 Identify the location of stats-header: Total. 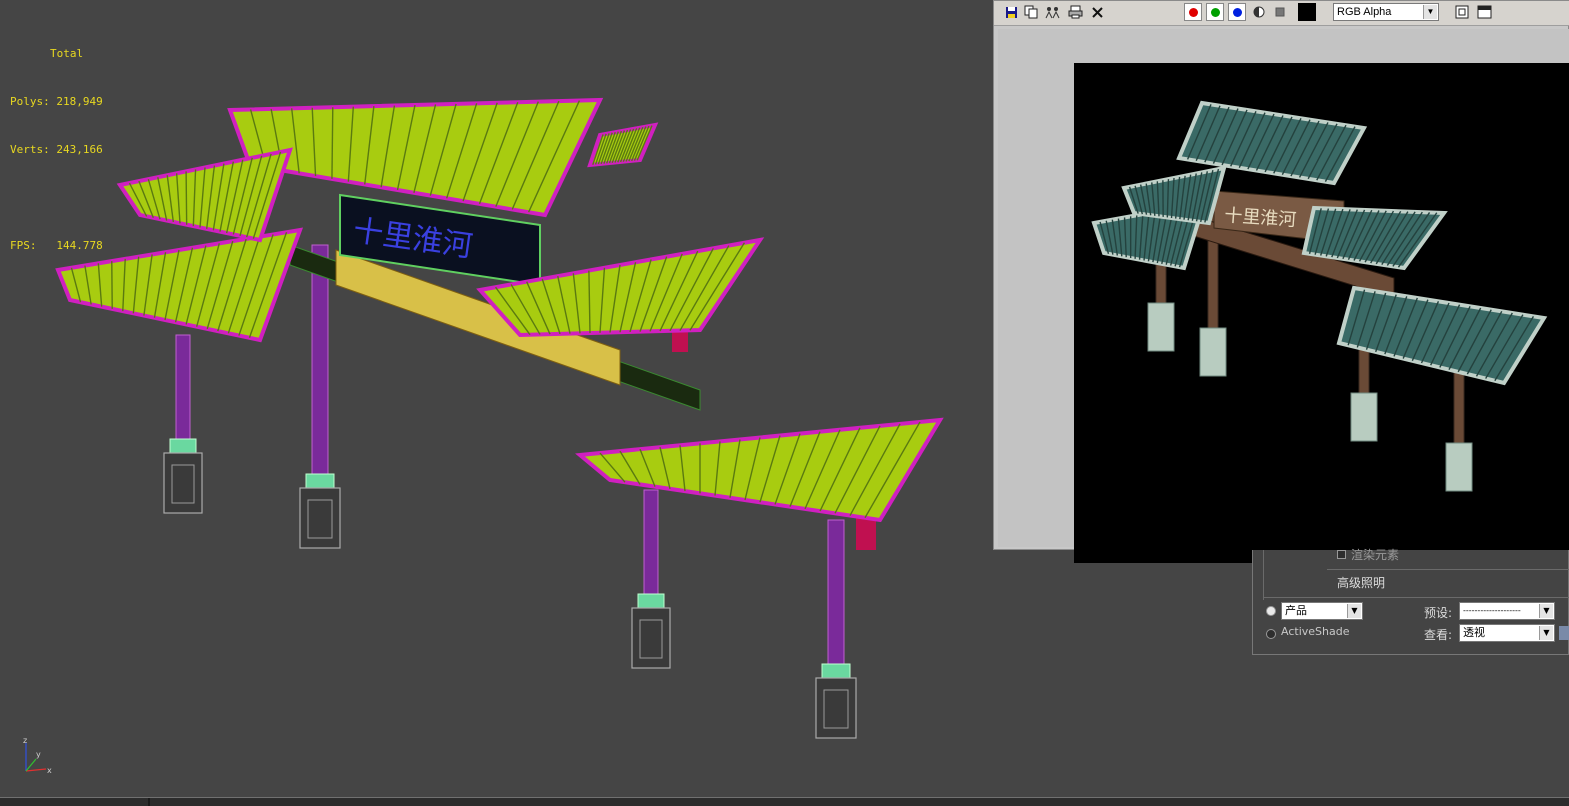
(56, 54).